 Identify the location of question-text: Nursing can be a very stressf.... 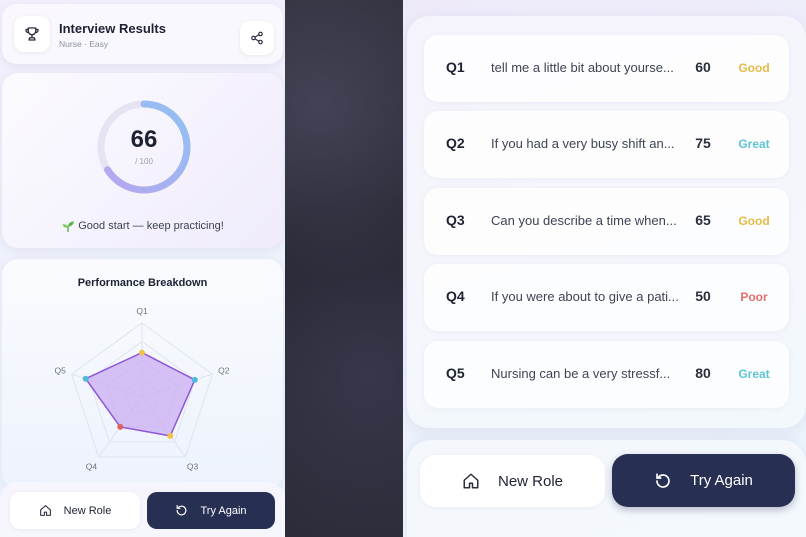
(581, 373).